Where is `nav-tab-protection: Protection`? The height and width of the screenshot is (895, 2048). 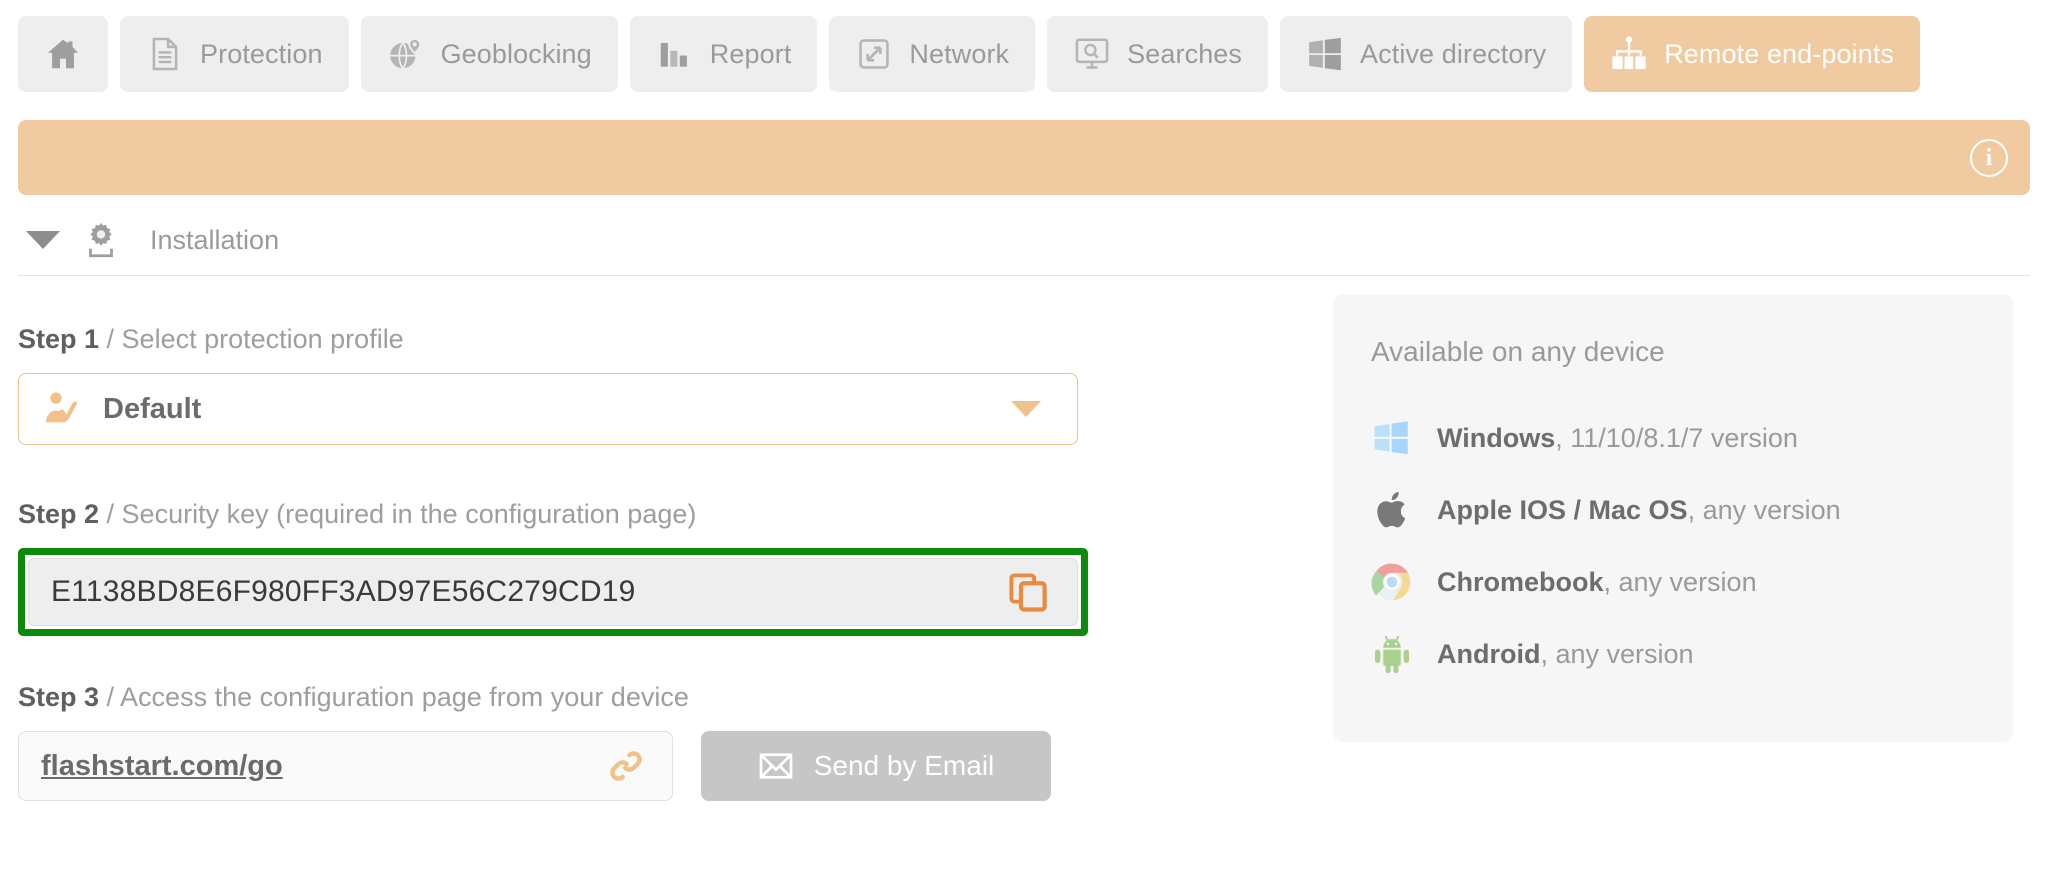
nav-tab-protection: Protection is located at coordinates (234, 54).